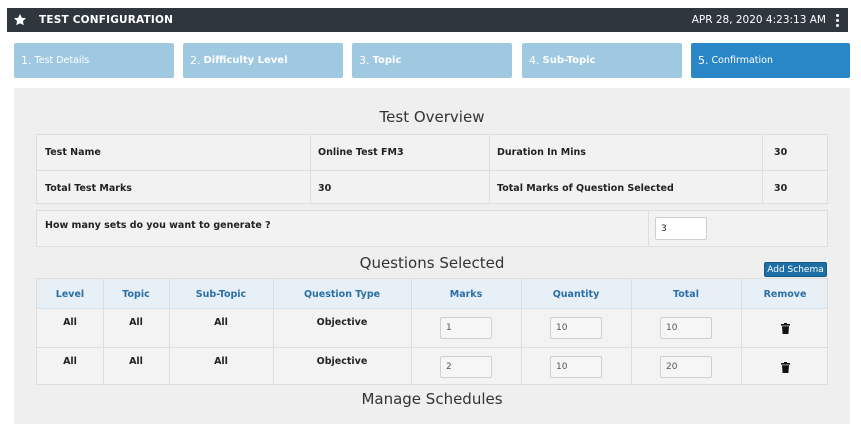 The image size is (861, 424). What do you see at coordinates (758, 20) in the screenshot?
I see `datetime-display: APR 28, 2020 4:23:13 AM` at bounding box center [758, 20].